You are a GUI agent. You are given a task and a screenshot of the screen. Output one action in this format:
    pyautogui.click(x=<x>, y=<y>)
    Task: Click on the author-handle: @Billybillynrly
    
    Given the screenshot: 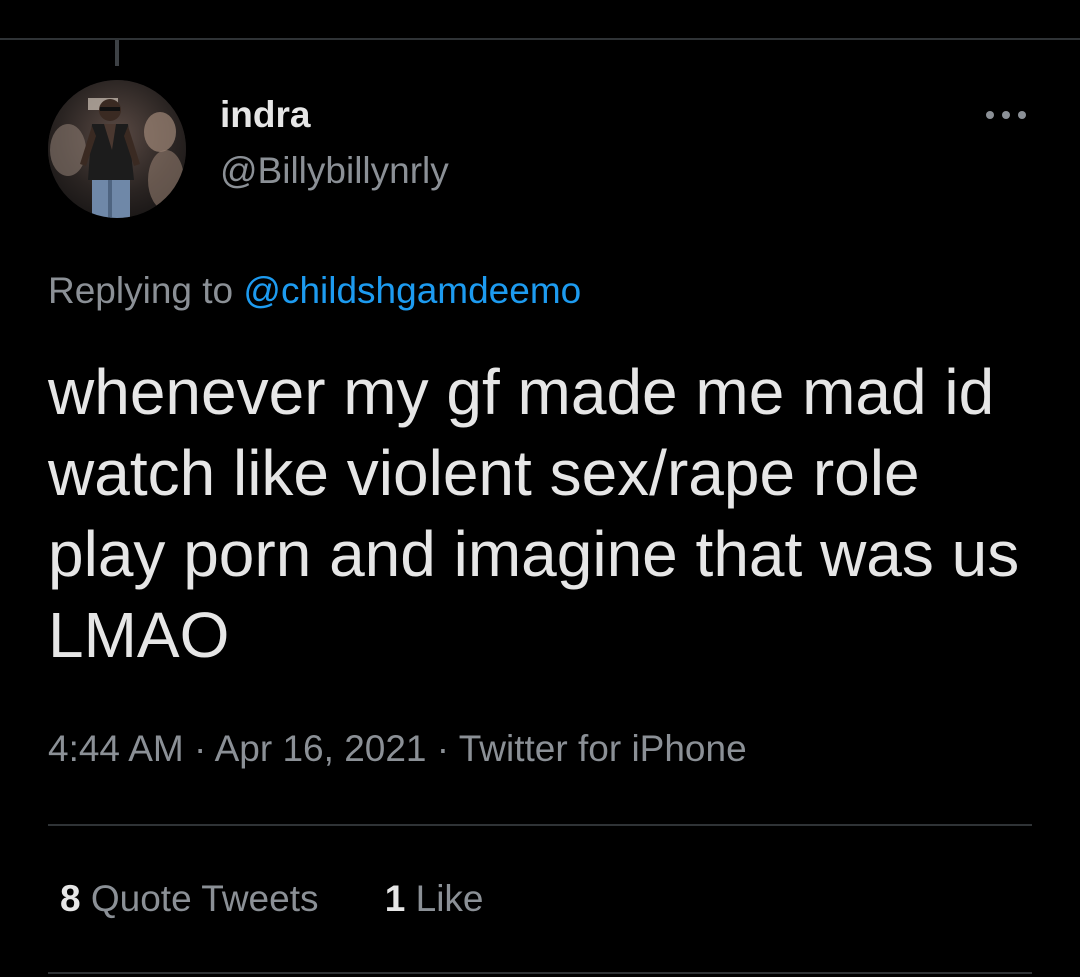 What is the action you would take?
    pyautogui.click(x=334, y=171)
    